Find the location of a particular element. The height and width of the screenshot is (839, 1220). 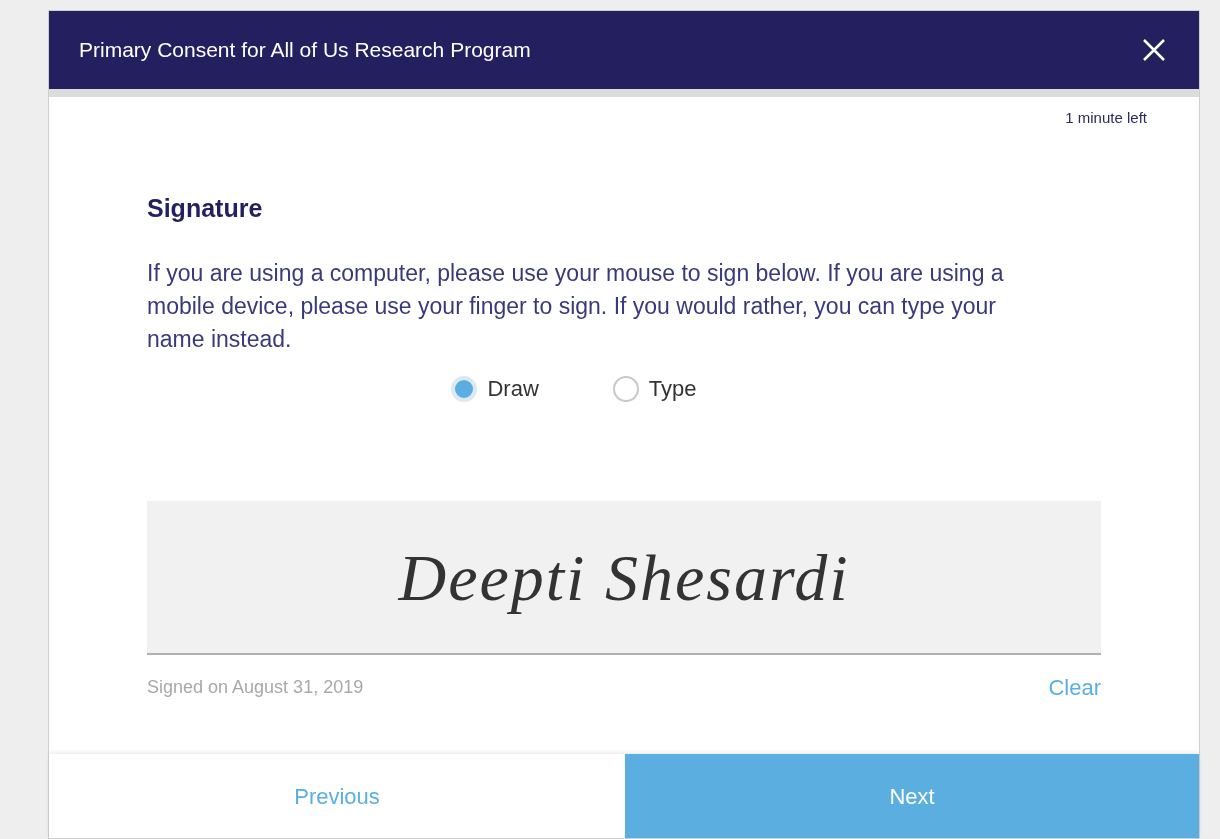

close-icon is located at coordinates (1154, 50).